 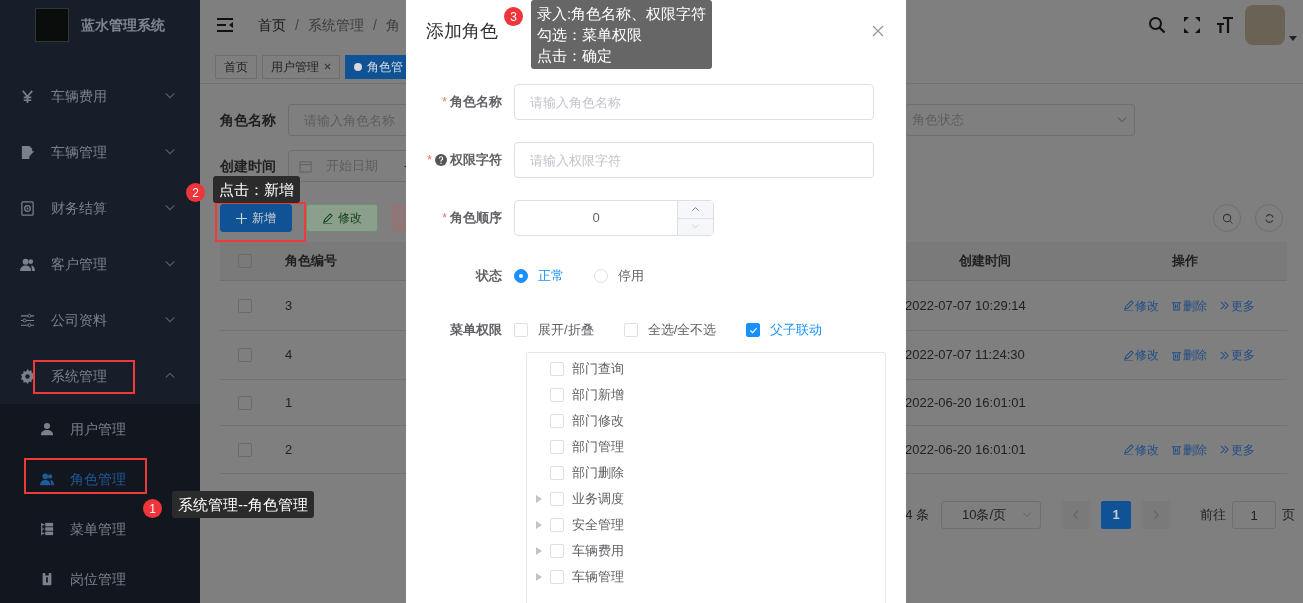 What do you see at coordinates (575, 56) in the screenshot?
I see `tooltip-text: 点击：确定` at bounding box center [575, 56].